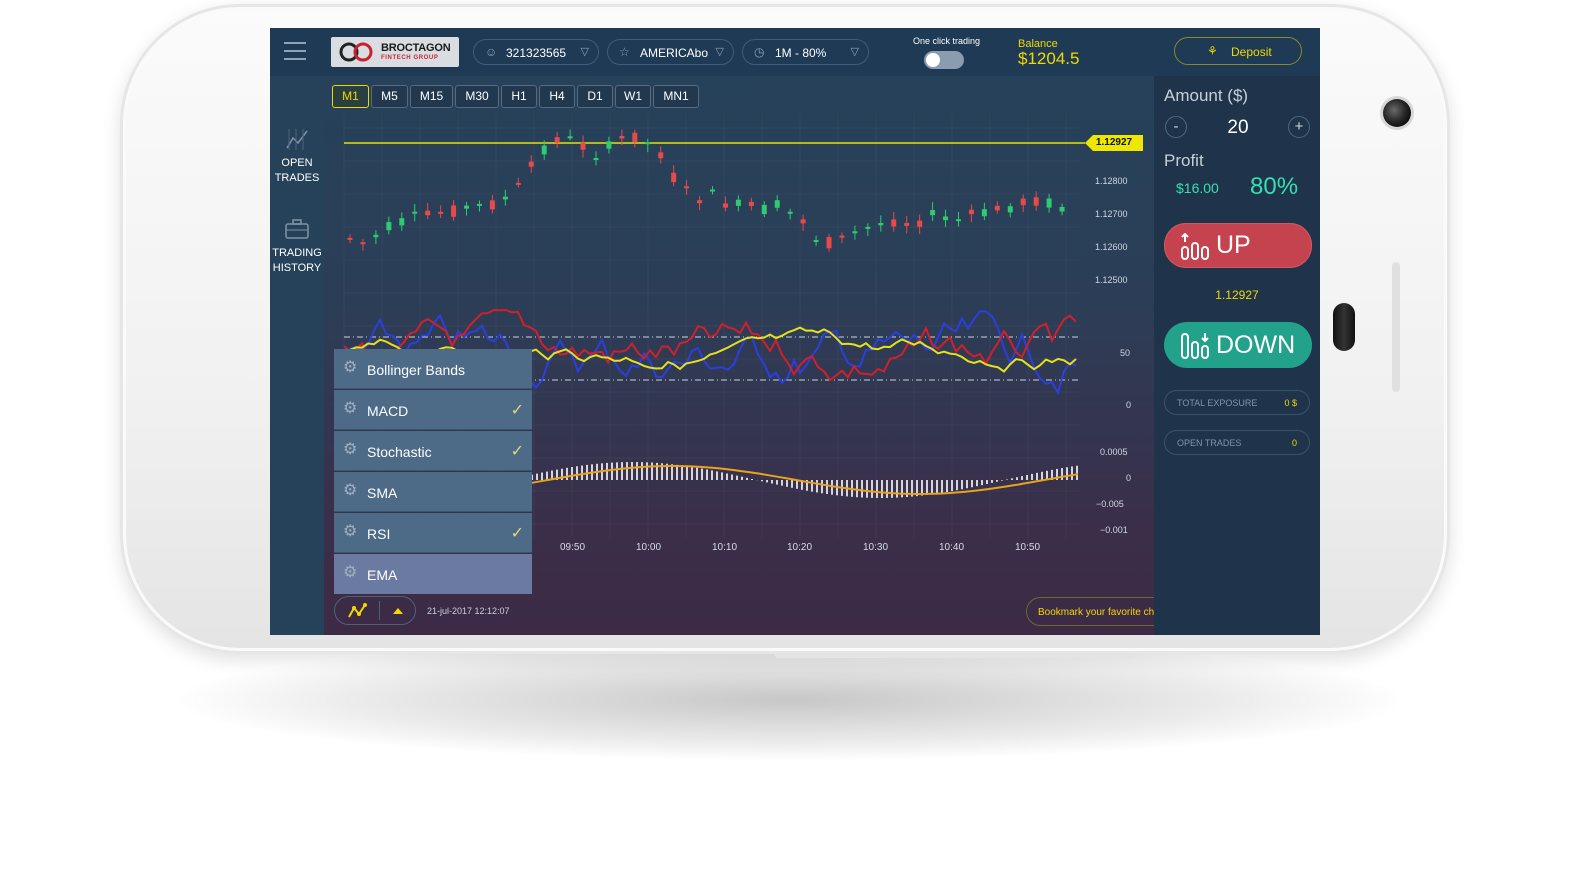  Describe the element at coordinates (357, 610) in the screenshot. I see `indicator-wave-icon` at that location.